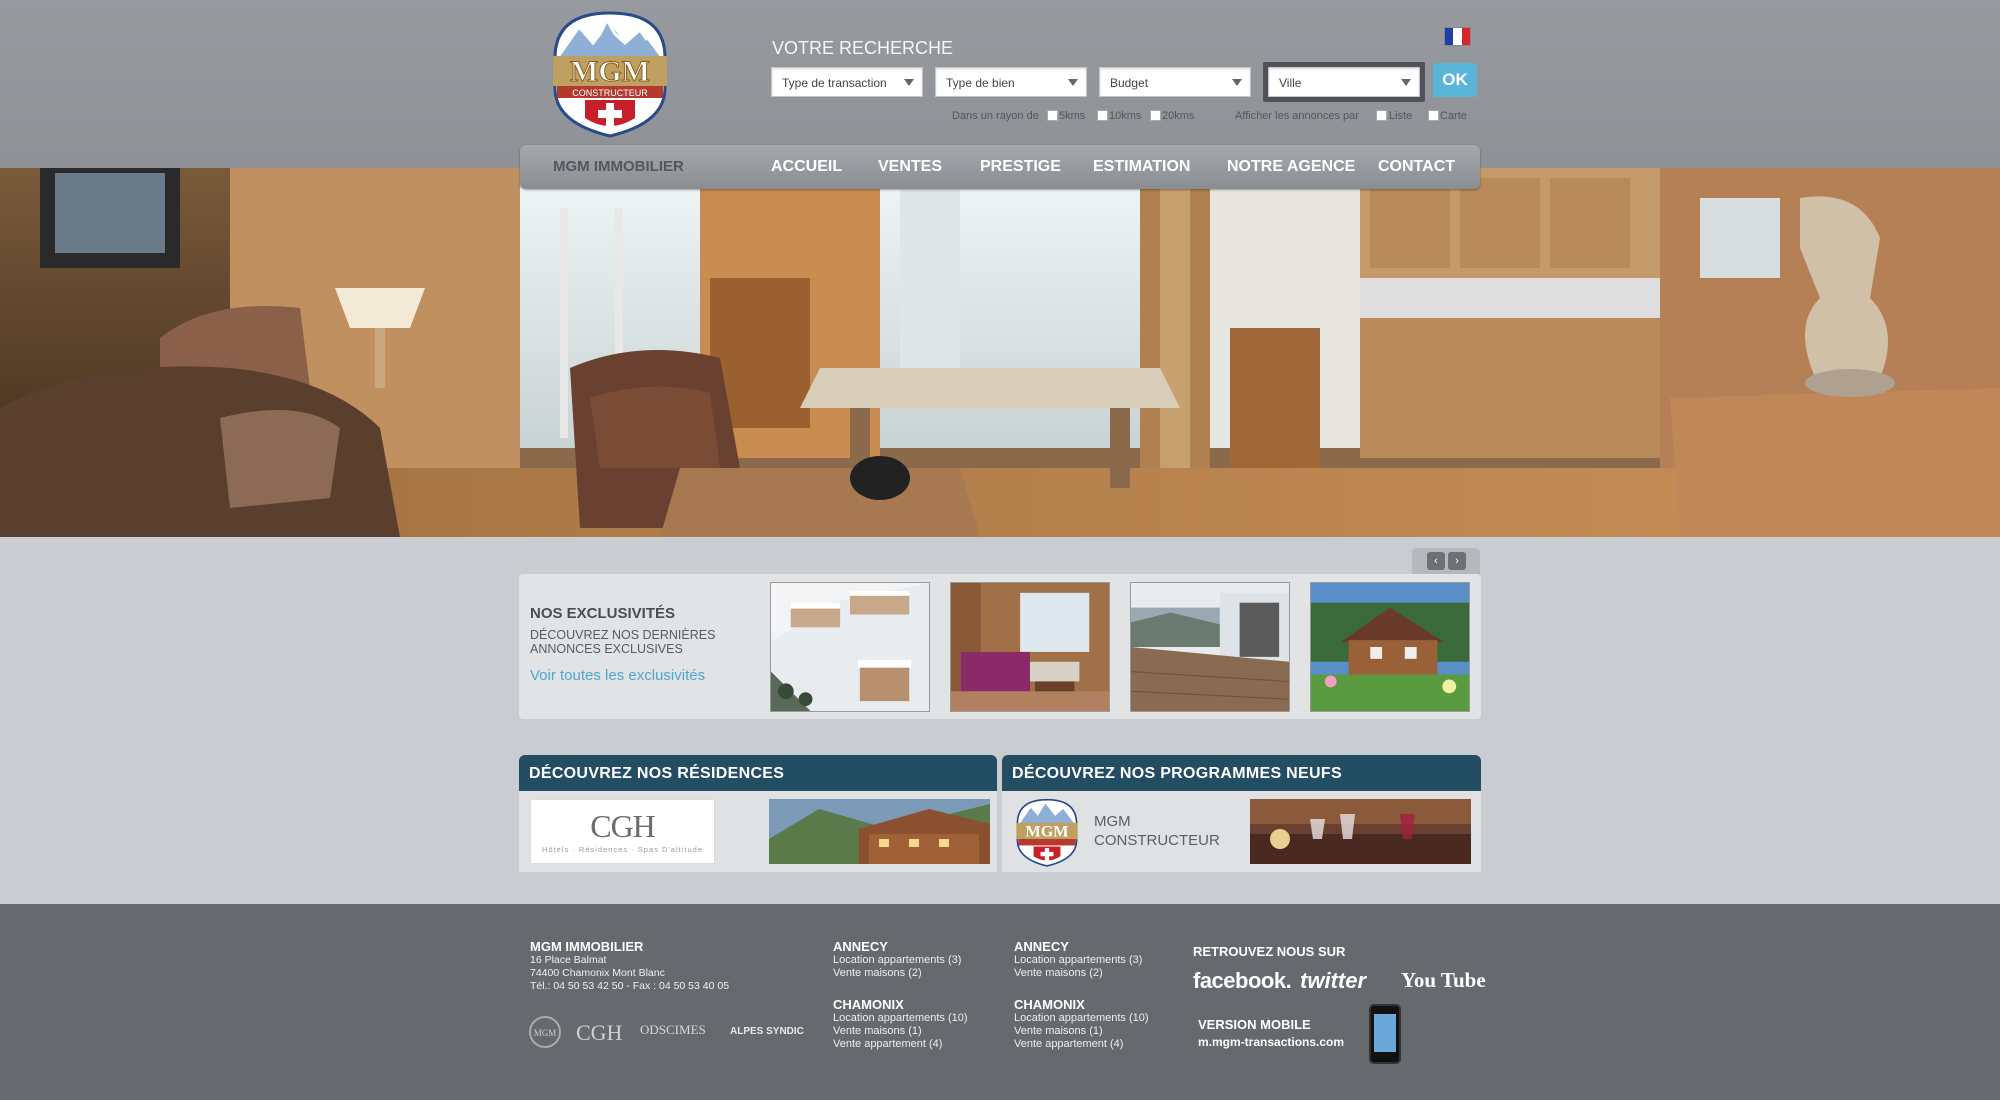 The image size is (2000, 1100). Describe the element at coordinates (618, 166) in the screenshot. I see `nav-brand: MGM IMMOBILIER` at that location.